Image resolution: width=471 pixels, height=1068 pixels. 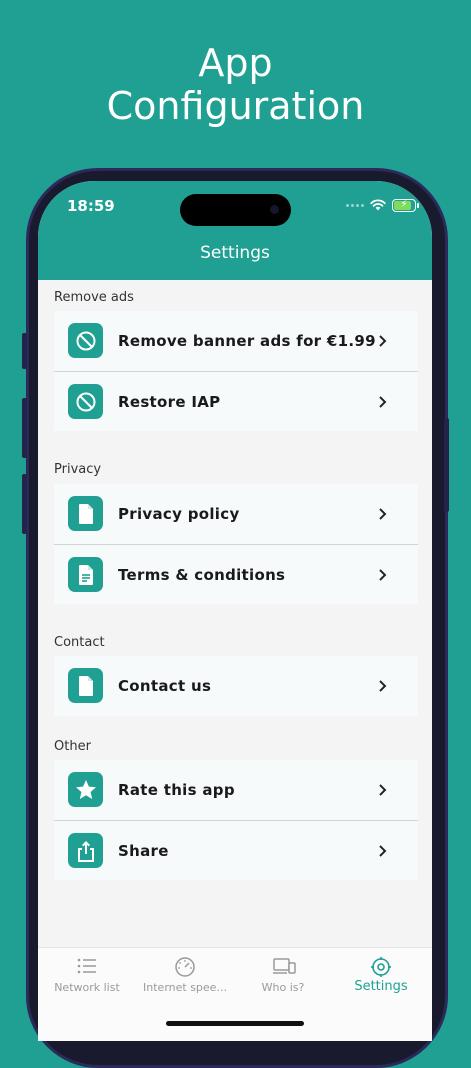 I want to click on row-share: Share, so click(x=236, y=850).